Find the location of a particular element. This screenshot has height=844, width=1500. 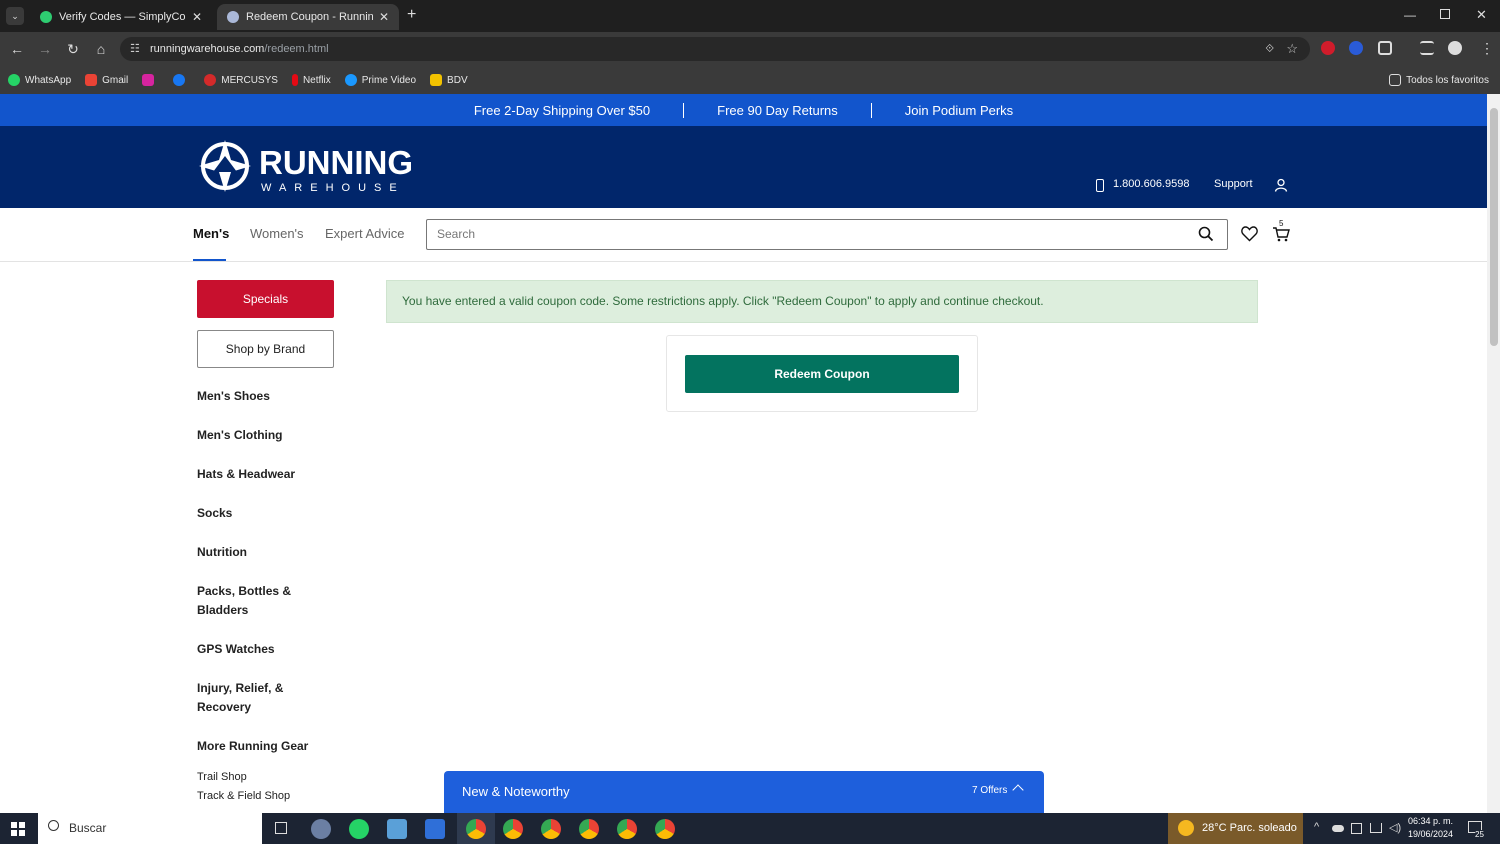

restore-icon is located at coordinates (1445, 14).